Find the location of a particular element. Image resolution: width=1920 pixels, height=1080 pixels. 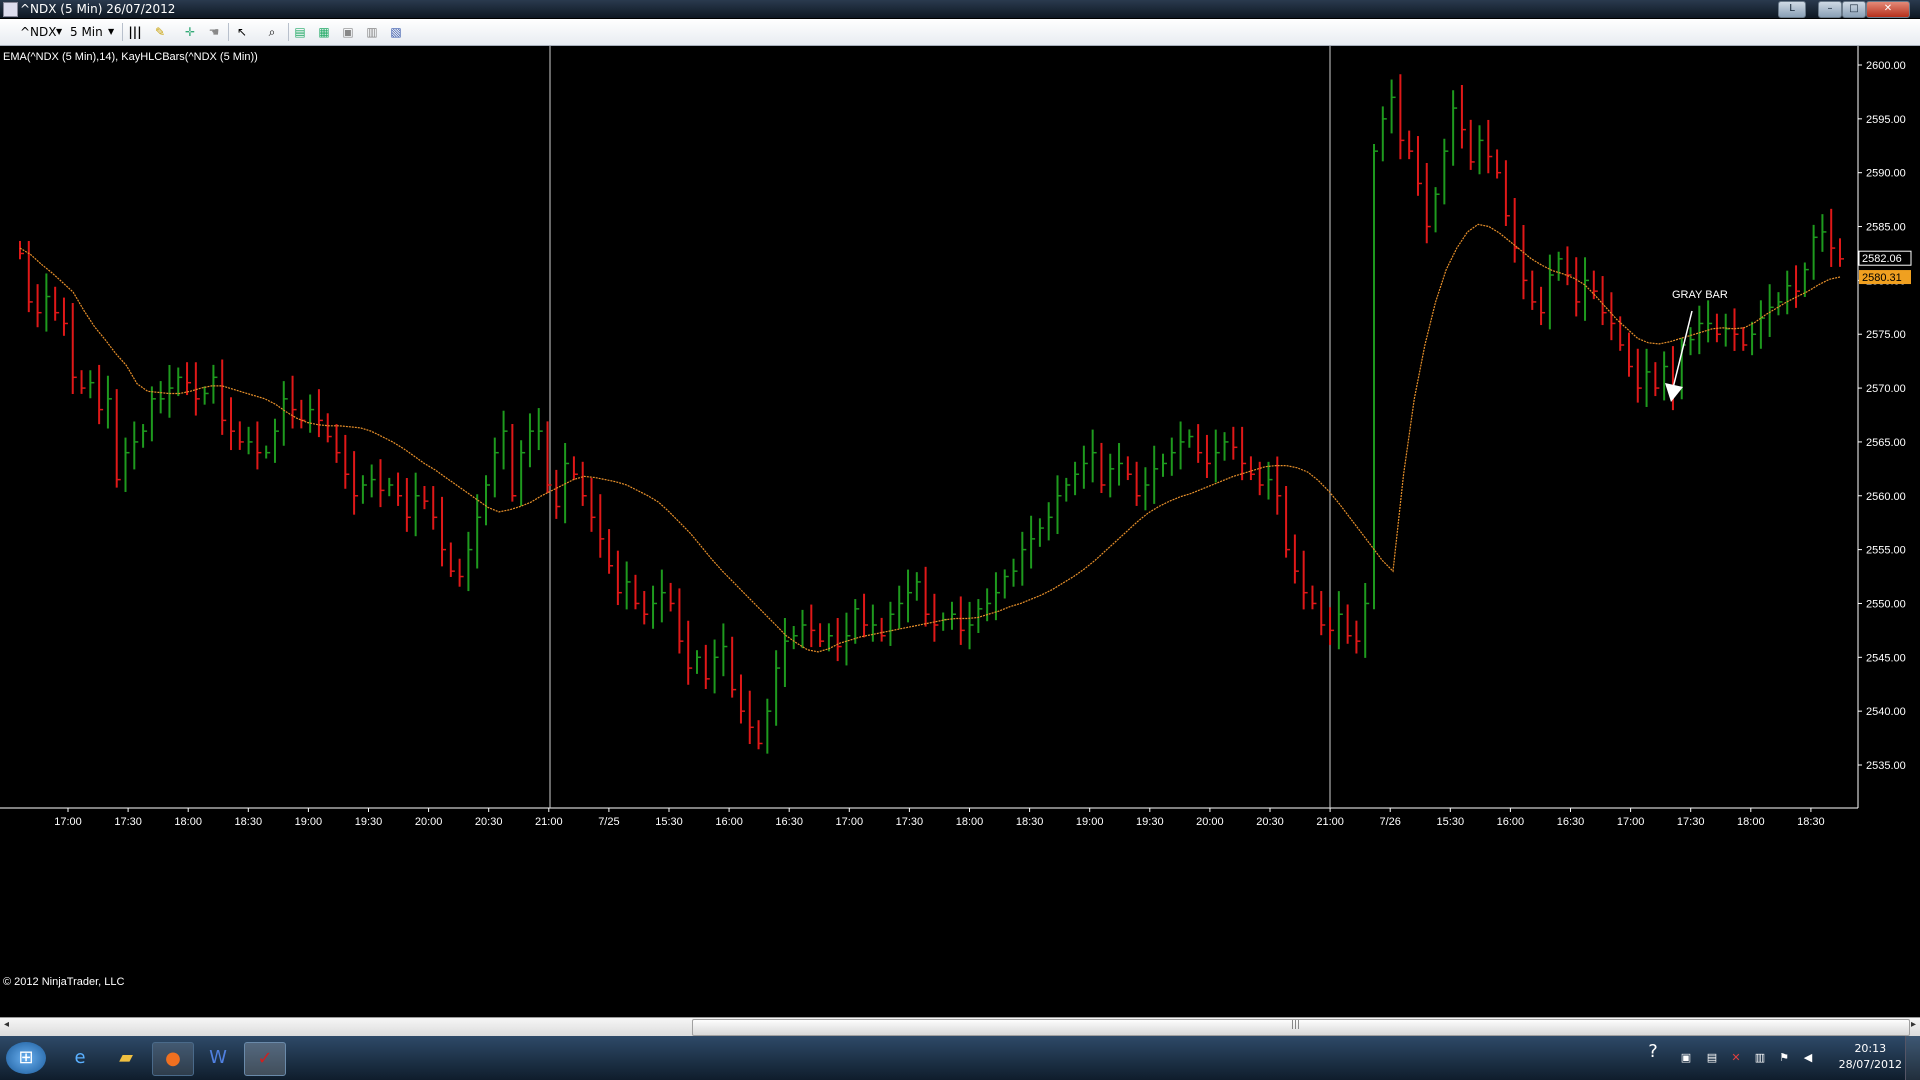

y-tick-label: 2545.00 is located at coordinates (1886, 658).